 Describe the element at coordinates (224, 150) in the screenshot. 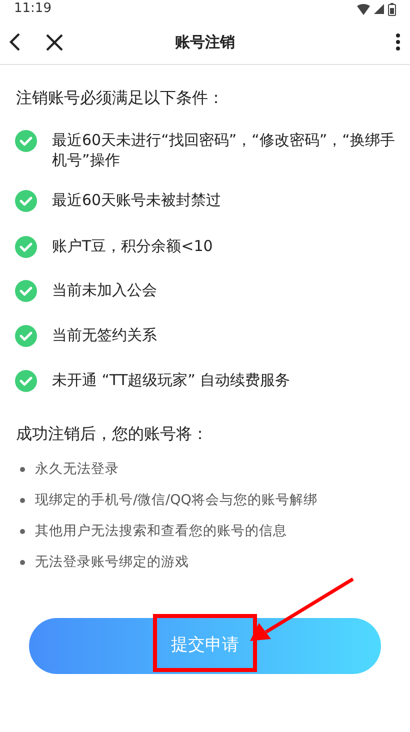

I see `condition-text: 最近60天未进行“找回密码”，“修改密码”，“换绑手机号”操作` at that location.